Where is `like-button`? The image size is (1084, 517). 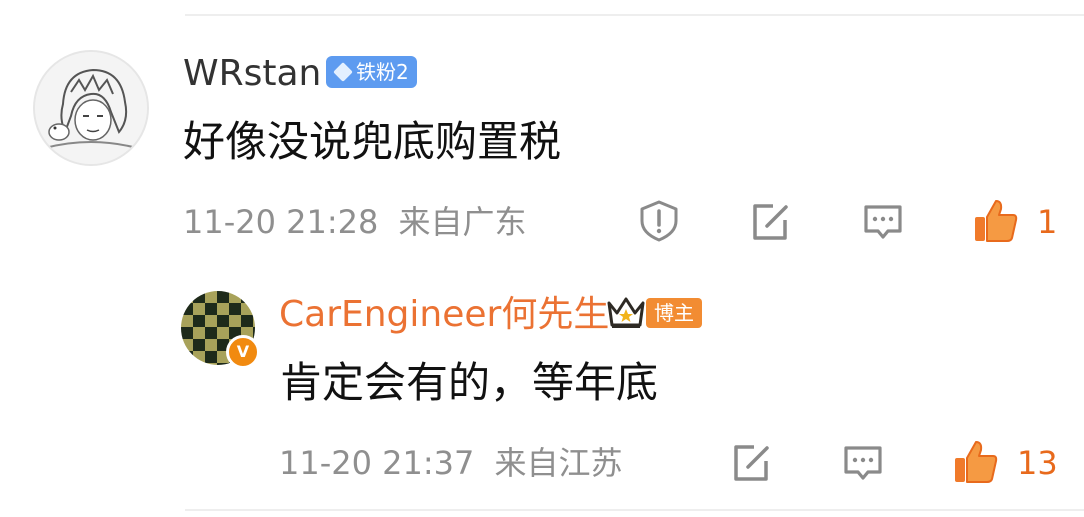 like-button is located at coordinates (996, 221).